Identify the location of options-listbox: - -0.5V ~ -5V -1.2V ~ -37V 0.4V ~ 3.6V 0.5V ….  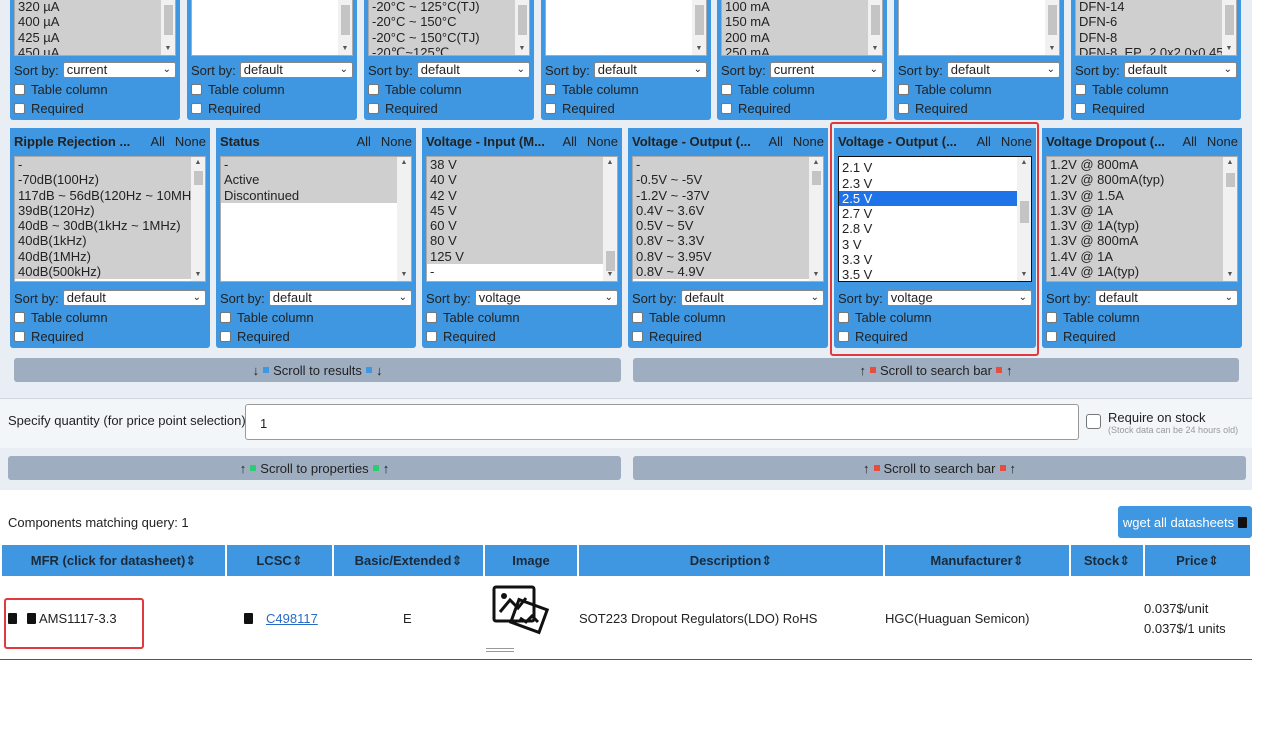
(728, 219).